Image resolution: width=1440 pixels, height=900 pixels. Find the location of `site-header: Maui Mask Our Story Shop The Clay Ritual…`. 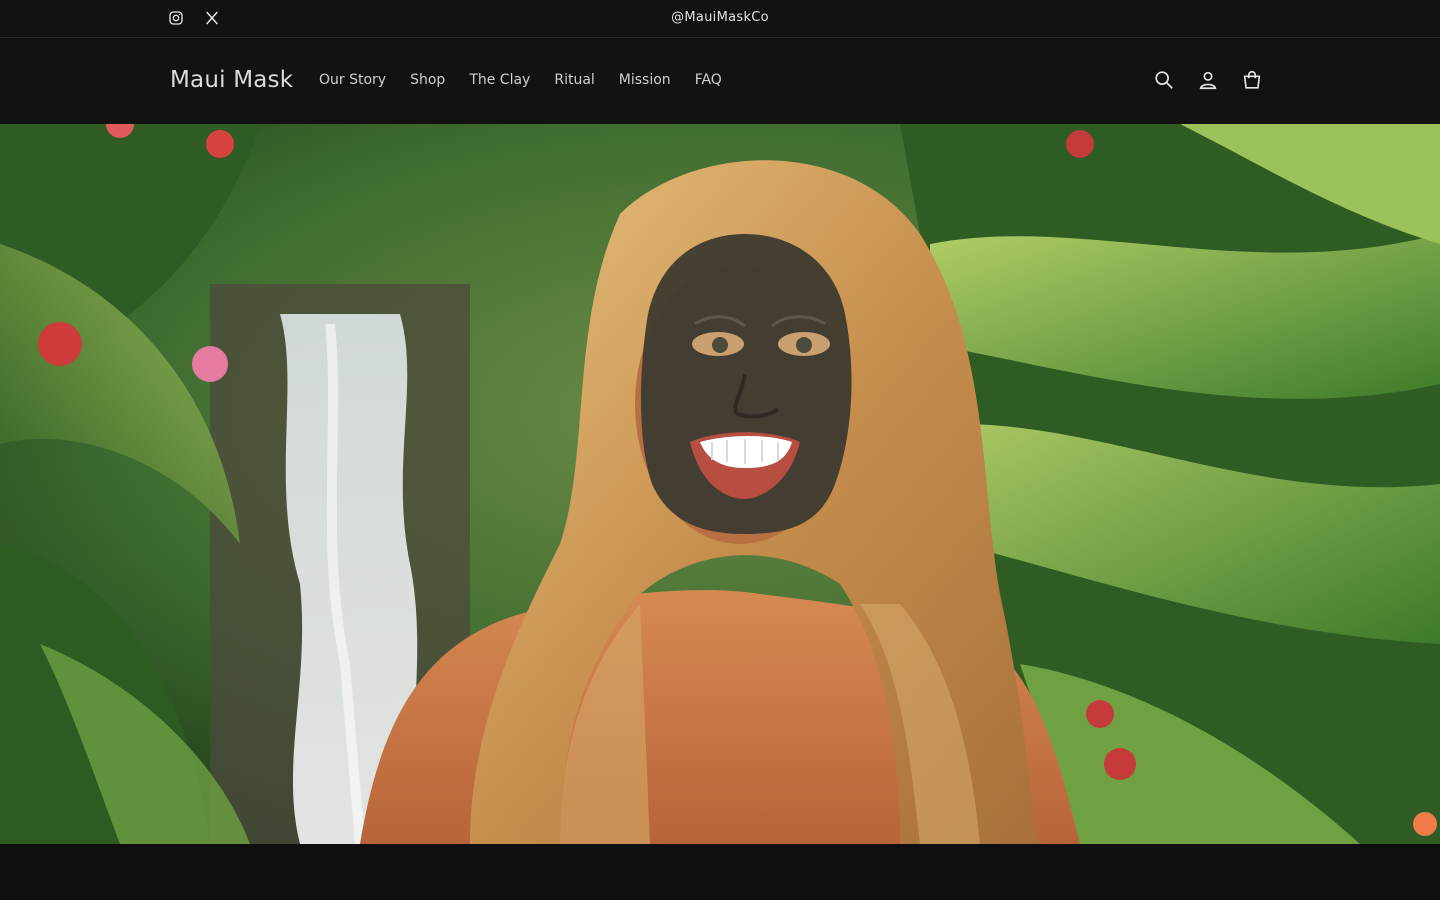

site-header: Maui Mask Our Story Shop The Clay Ritual… is located at coordinates (720, 81).